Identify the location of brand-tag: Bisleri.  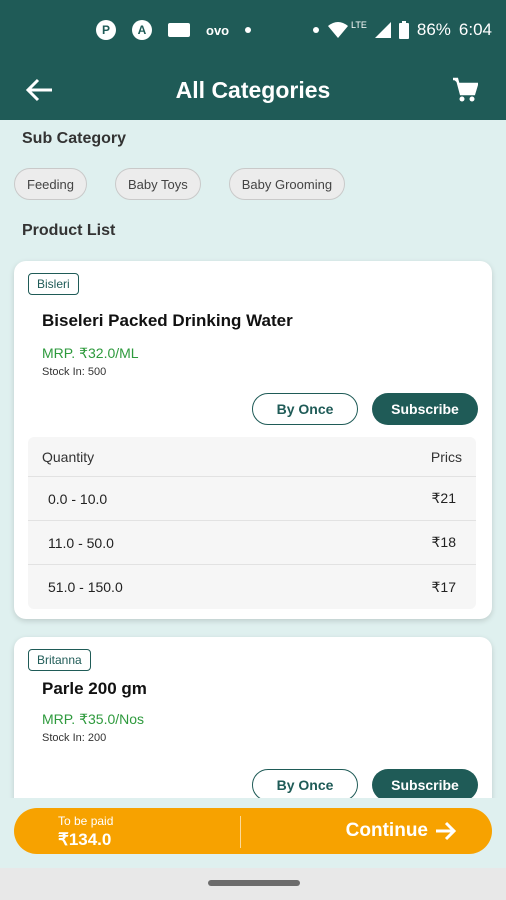
(53, 284).